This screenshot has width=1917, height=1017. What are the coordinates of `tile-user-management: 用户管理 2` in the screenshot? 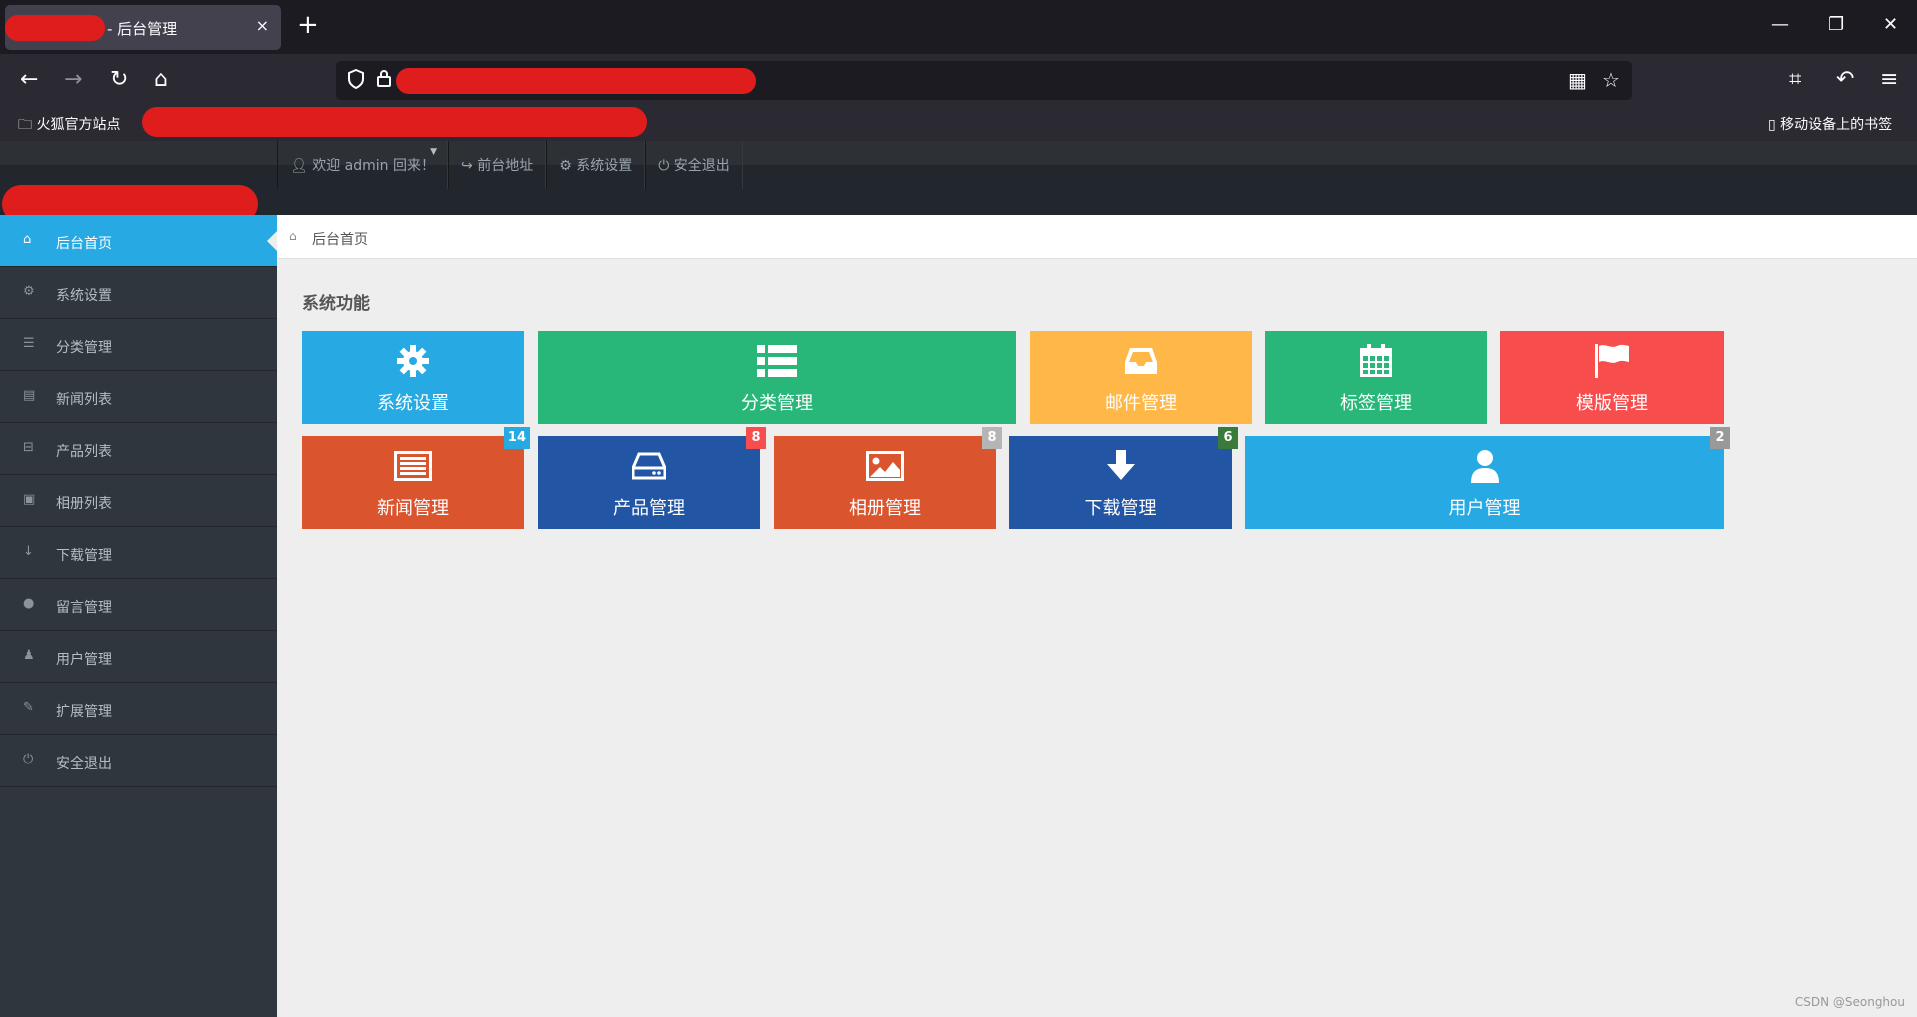 It's located at (1487, 478).